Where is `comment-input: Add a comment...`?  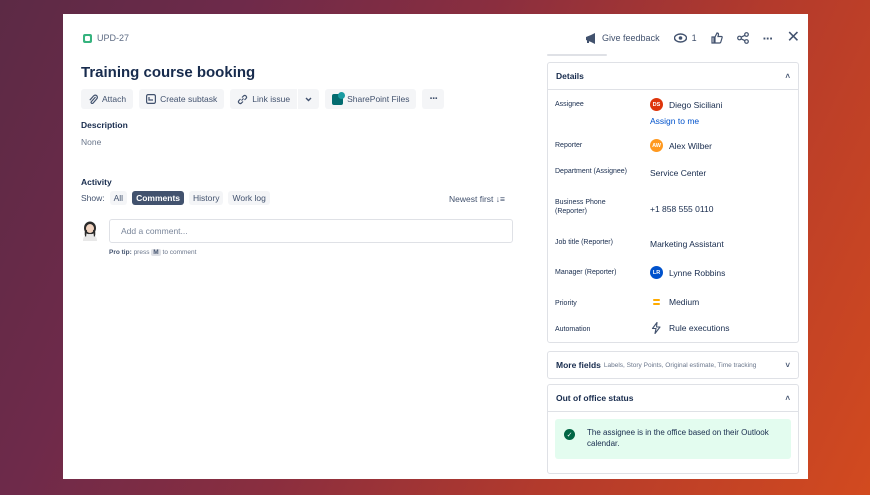 comment-input: Add a comment... is located at coordinates (311, 231).